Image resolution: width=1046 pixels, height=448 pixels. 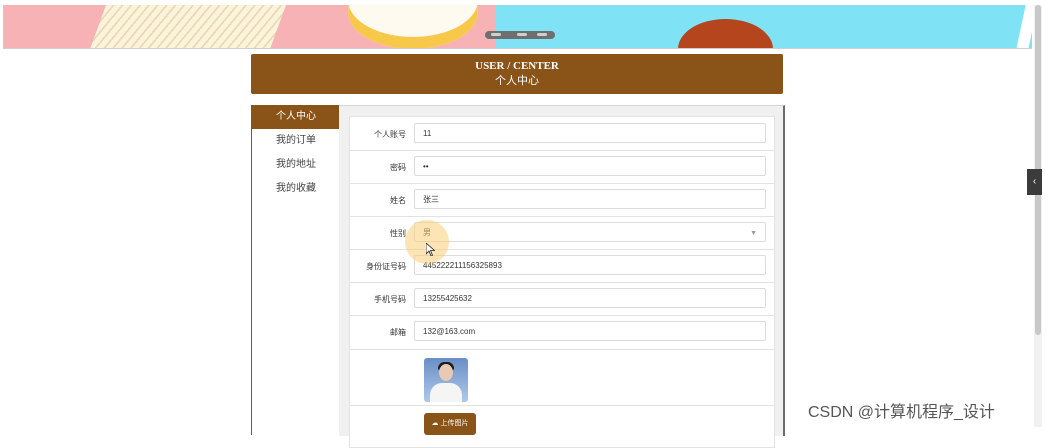 What do you see at coordinates (590, 133) in the screenshot?
I see `account-input: 11` at bounding box center [590, 133].